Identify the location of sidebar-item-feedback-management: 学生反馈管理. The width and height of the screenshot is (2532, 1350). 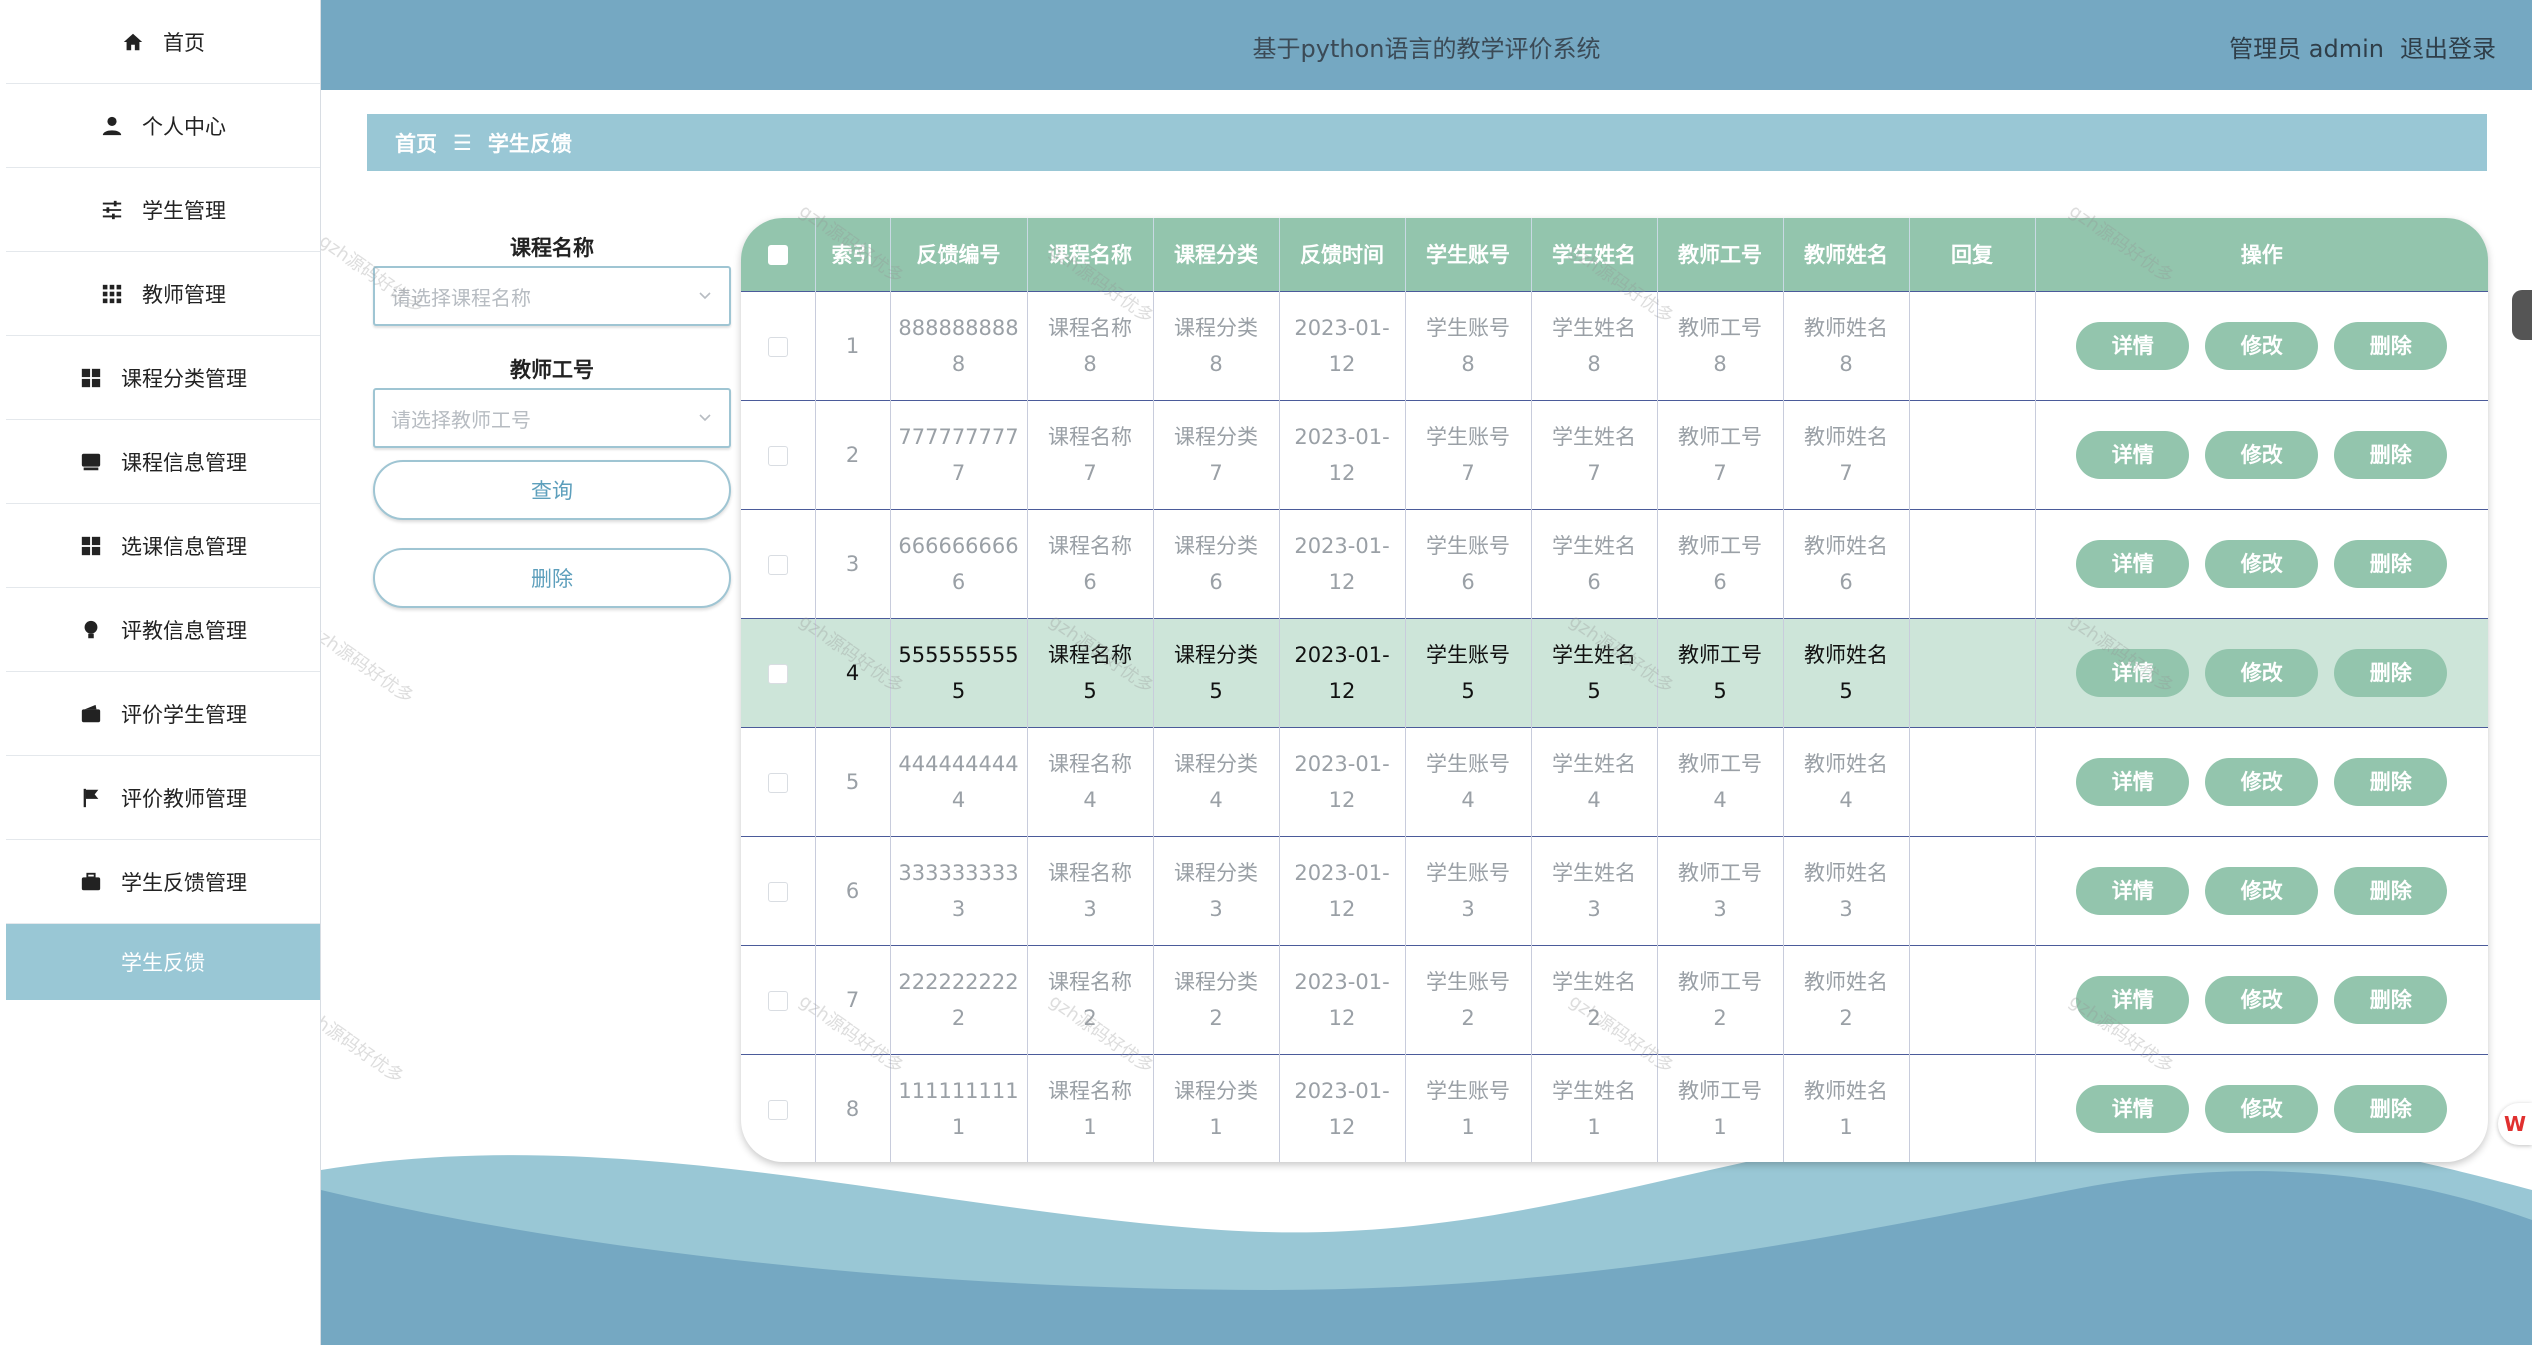
(163, 882).